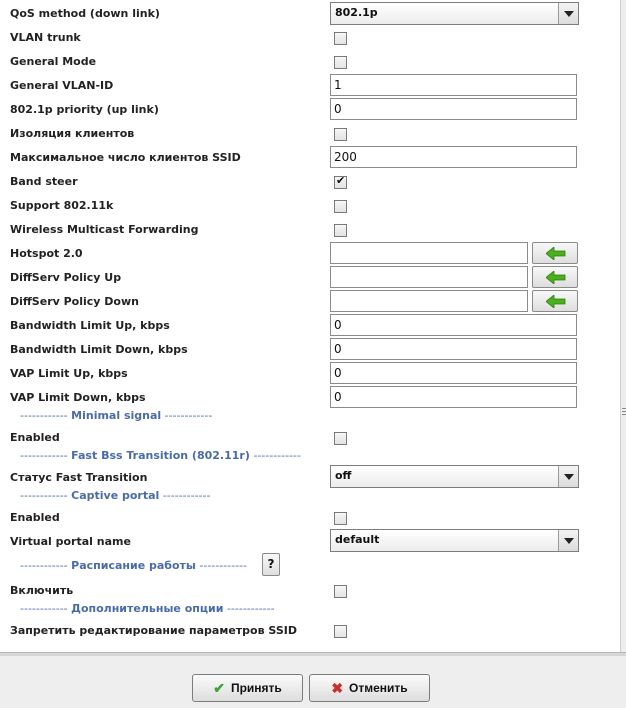 The width and height of the screenshot is (626, 708). Describe the element at coordinates (84, 109) in the screenshot. I see `priority-up-label: 802.1p priority (up link)` at that location.